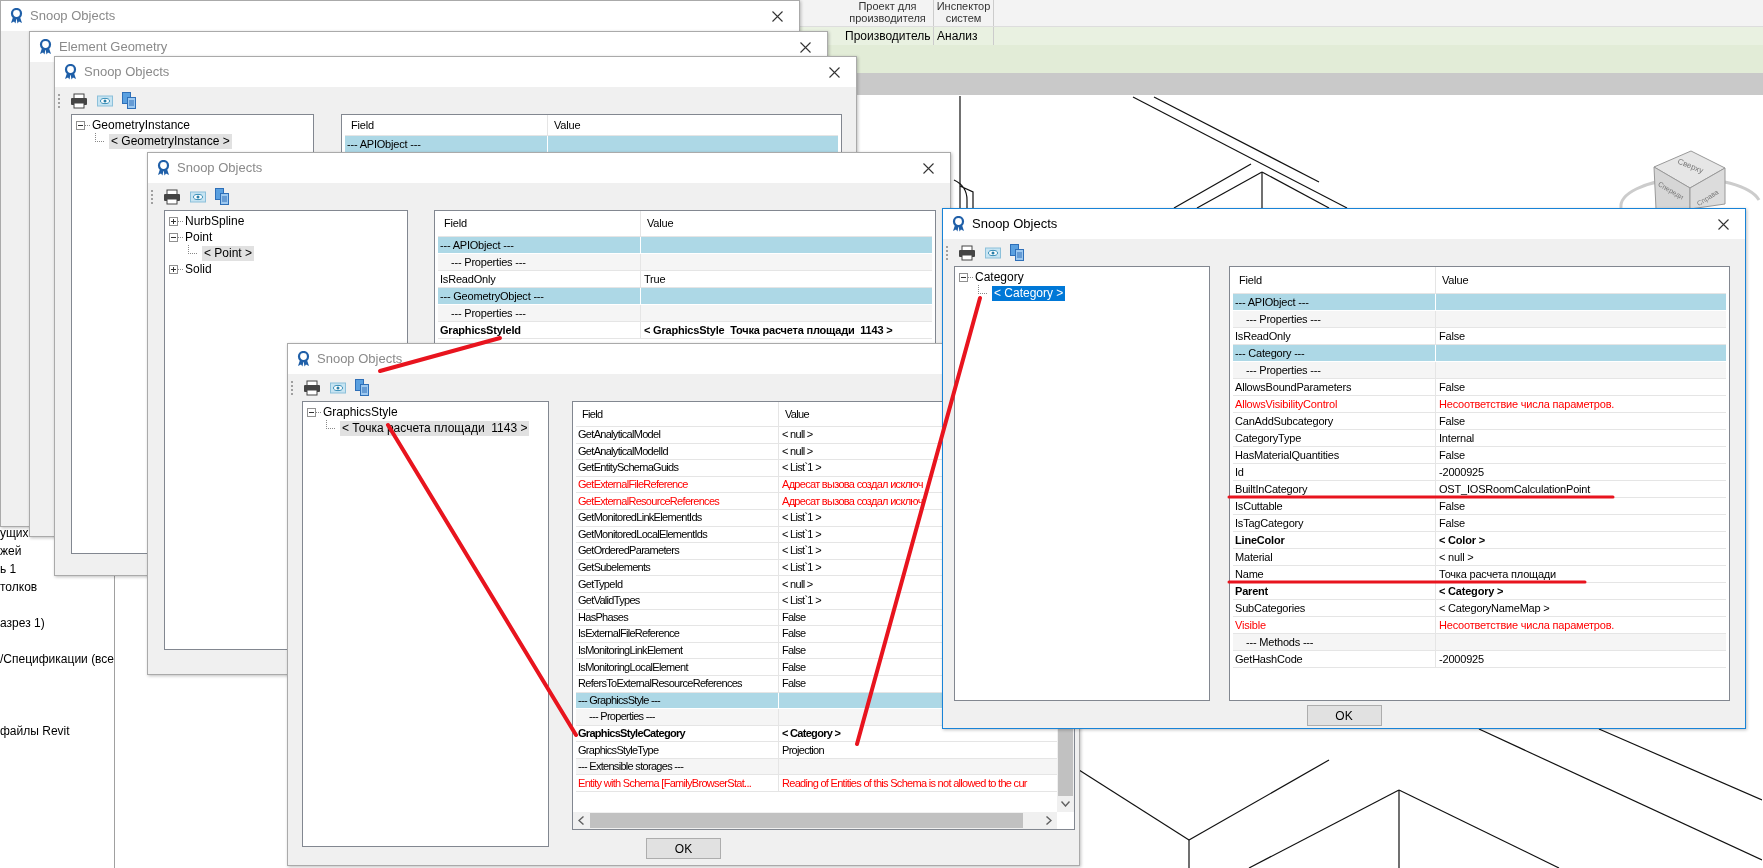  What do you see at coordinates (57, 659) in the screenshot?
I see `browser-item: /Спецификации (все` at bounding box center [57, 659].